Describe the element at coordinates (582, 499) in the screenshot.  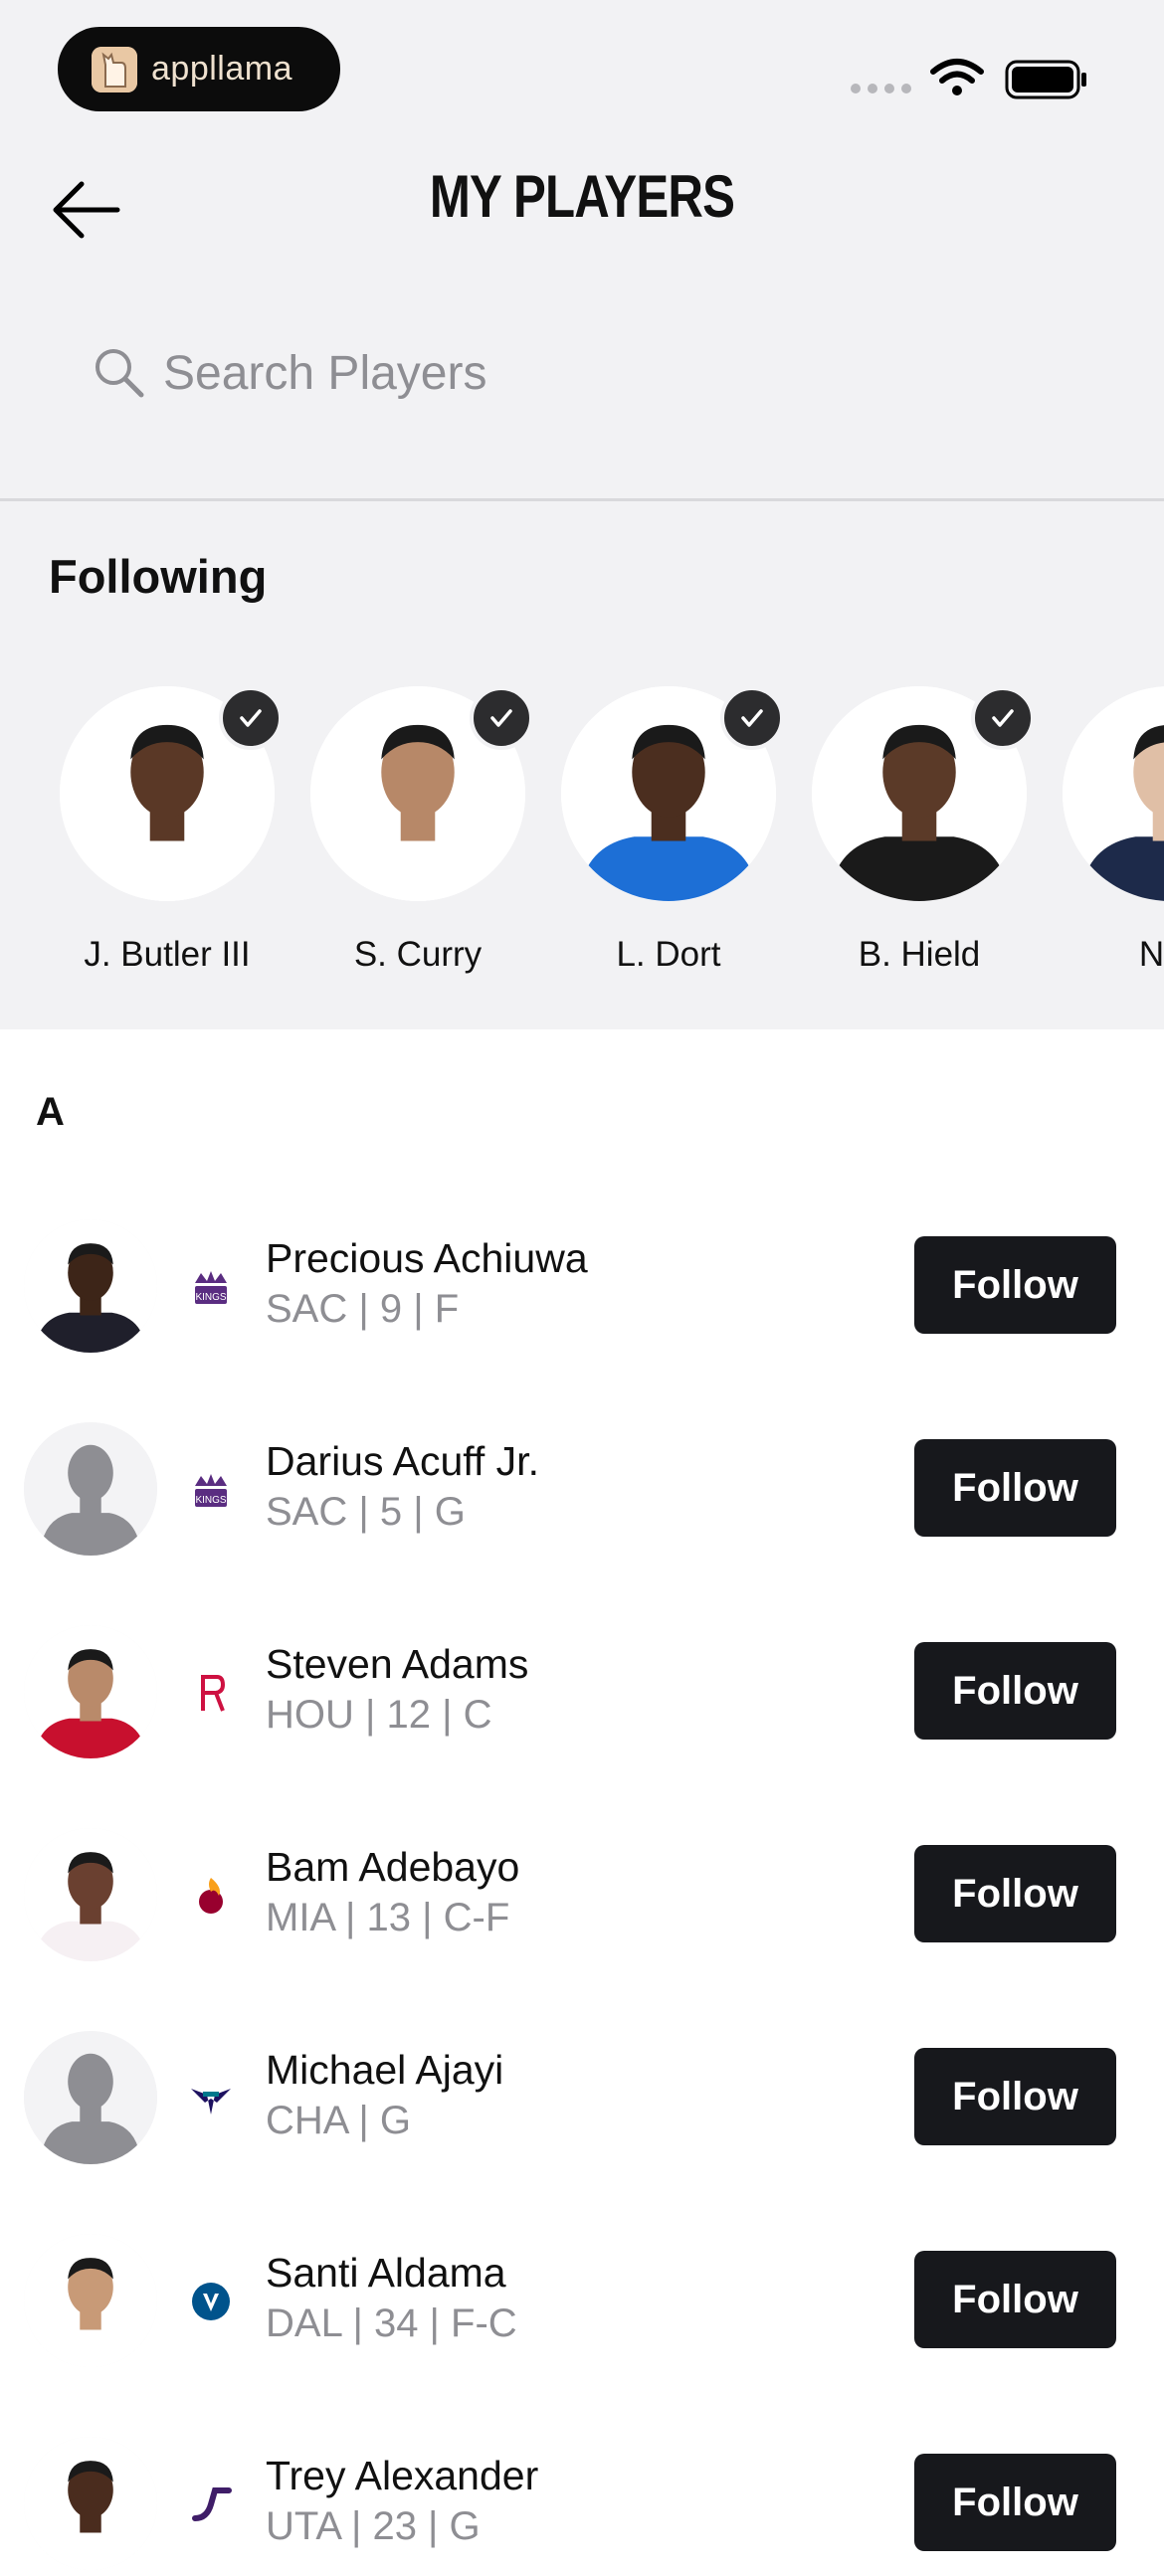
I see `search-divider` at that location.